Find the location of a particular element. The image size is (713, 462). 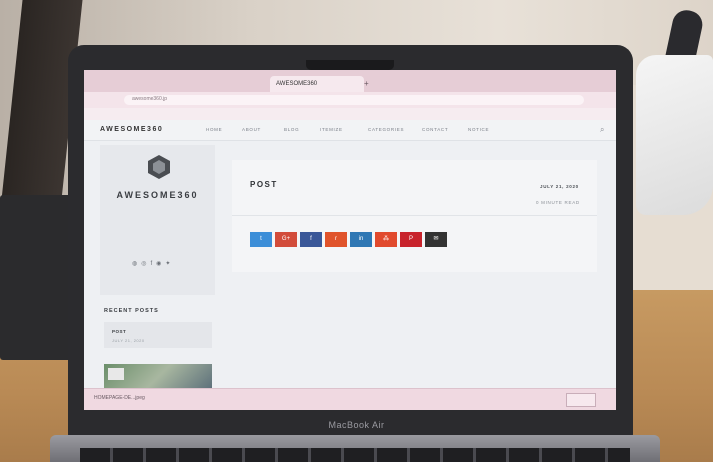

keyboard is located at coordinates (355, 455).